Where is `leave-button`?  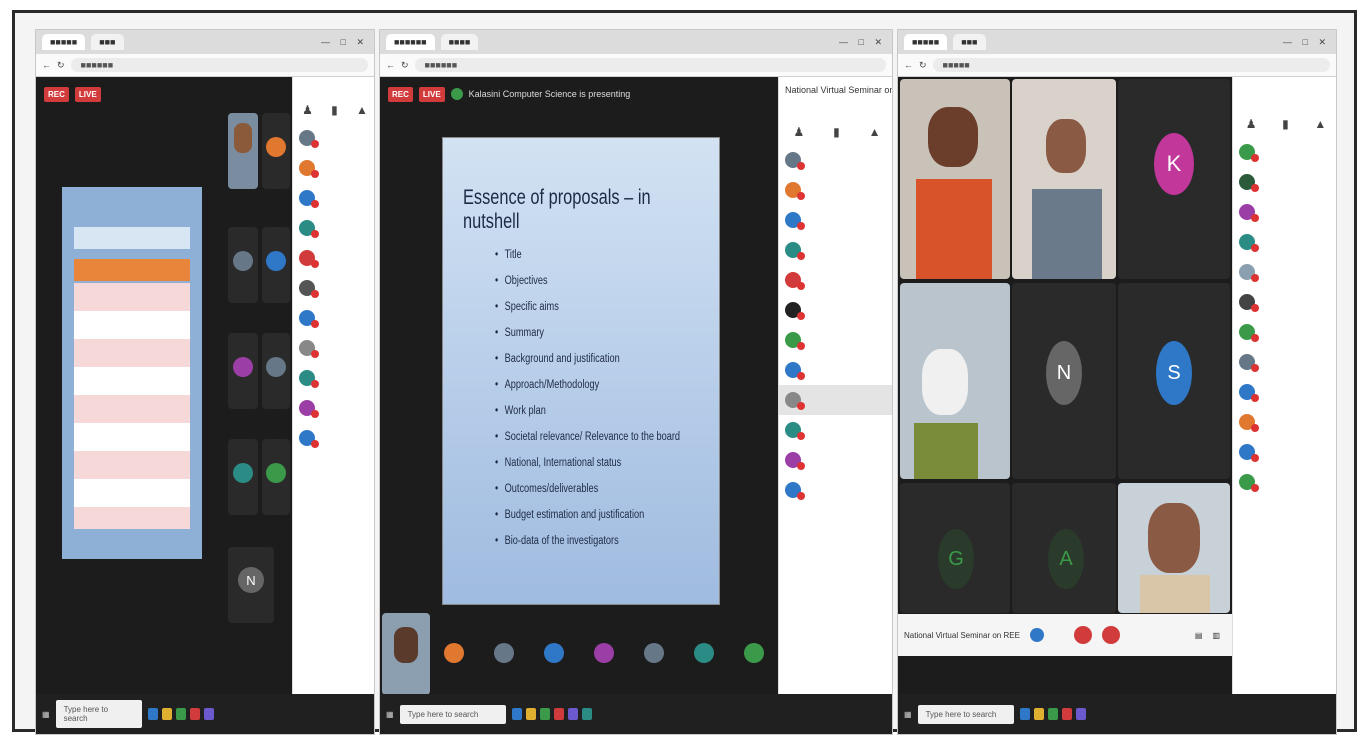
leave-button is located at coordinates (1110, 635).